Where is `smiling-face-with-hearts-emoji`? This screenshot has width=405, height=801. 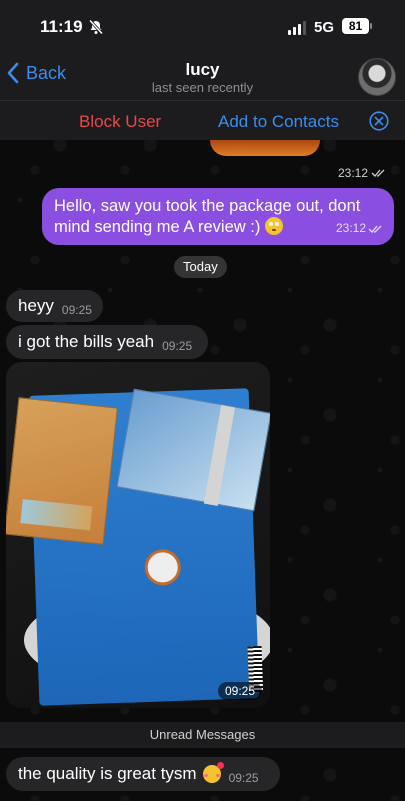
smiling-face-with-hearts-emoji is located at coordinates (213, 772).